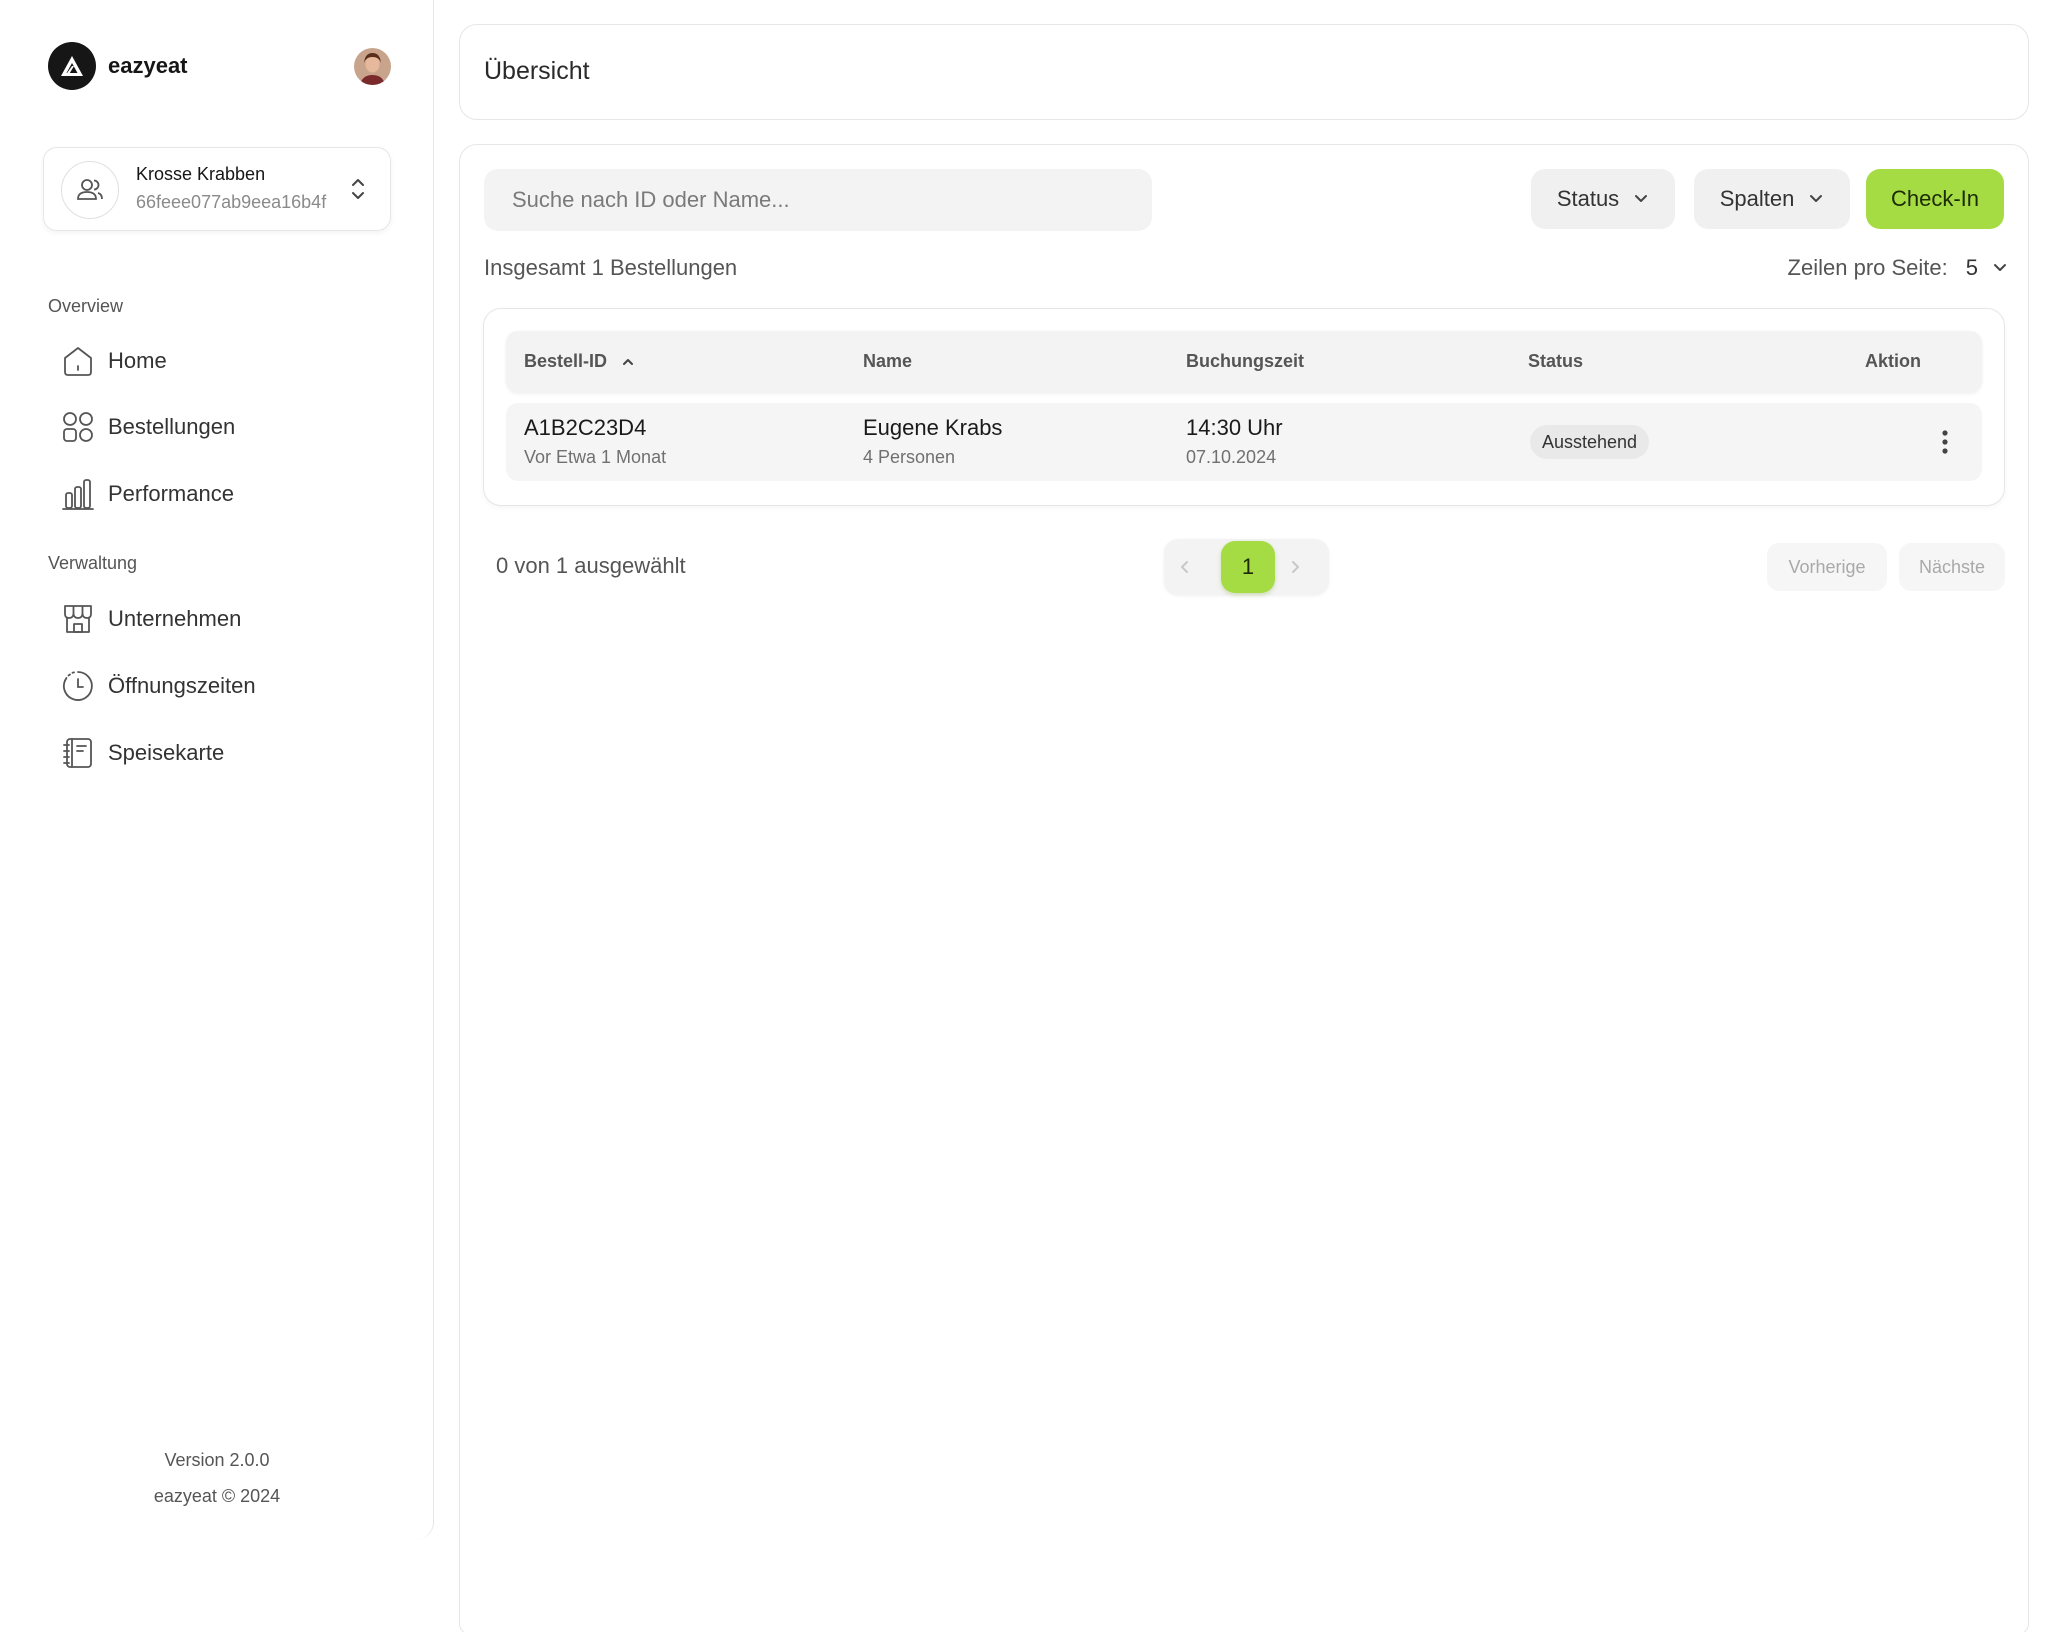  Describe the element at coordinates (171, 493) in the screenshot. I see `sidebar-item-label: Performance` at that location.